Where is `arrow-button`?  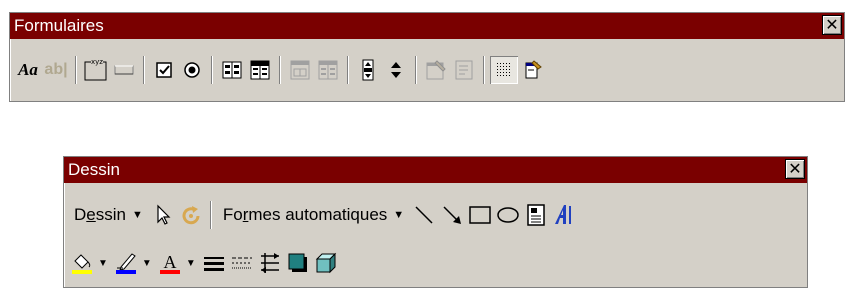
arrow-button is located at coordinates (452, 215).